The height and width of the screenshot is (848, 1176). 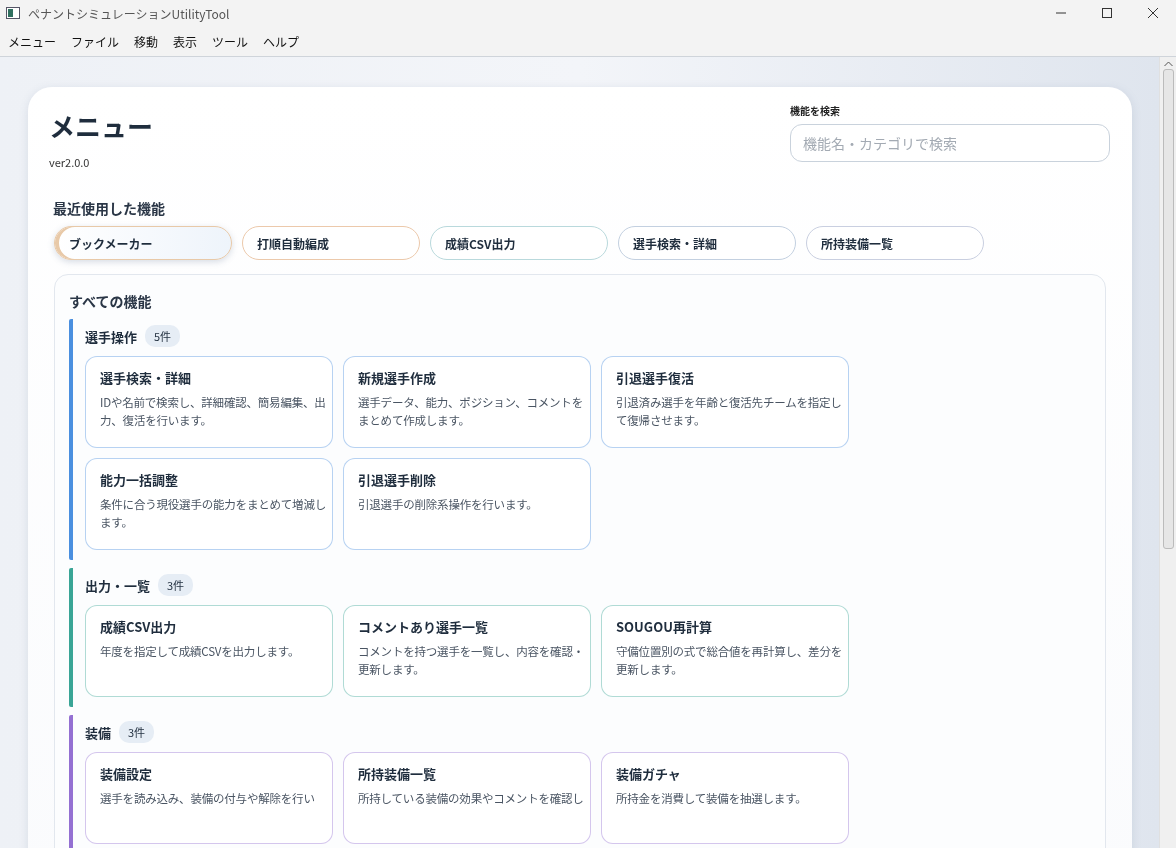 I want to click on function-title: 装備ガチャ, so click(x=649, y=773).